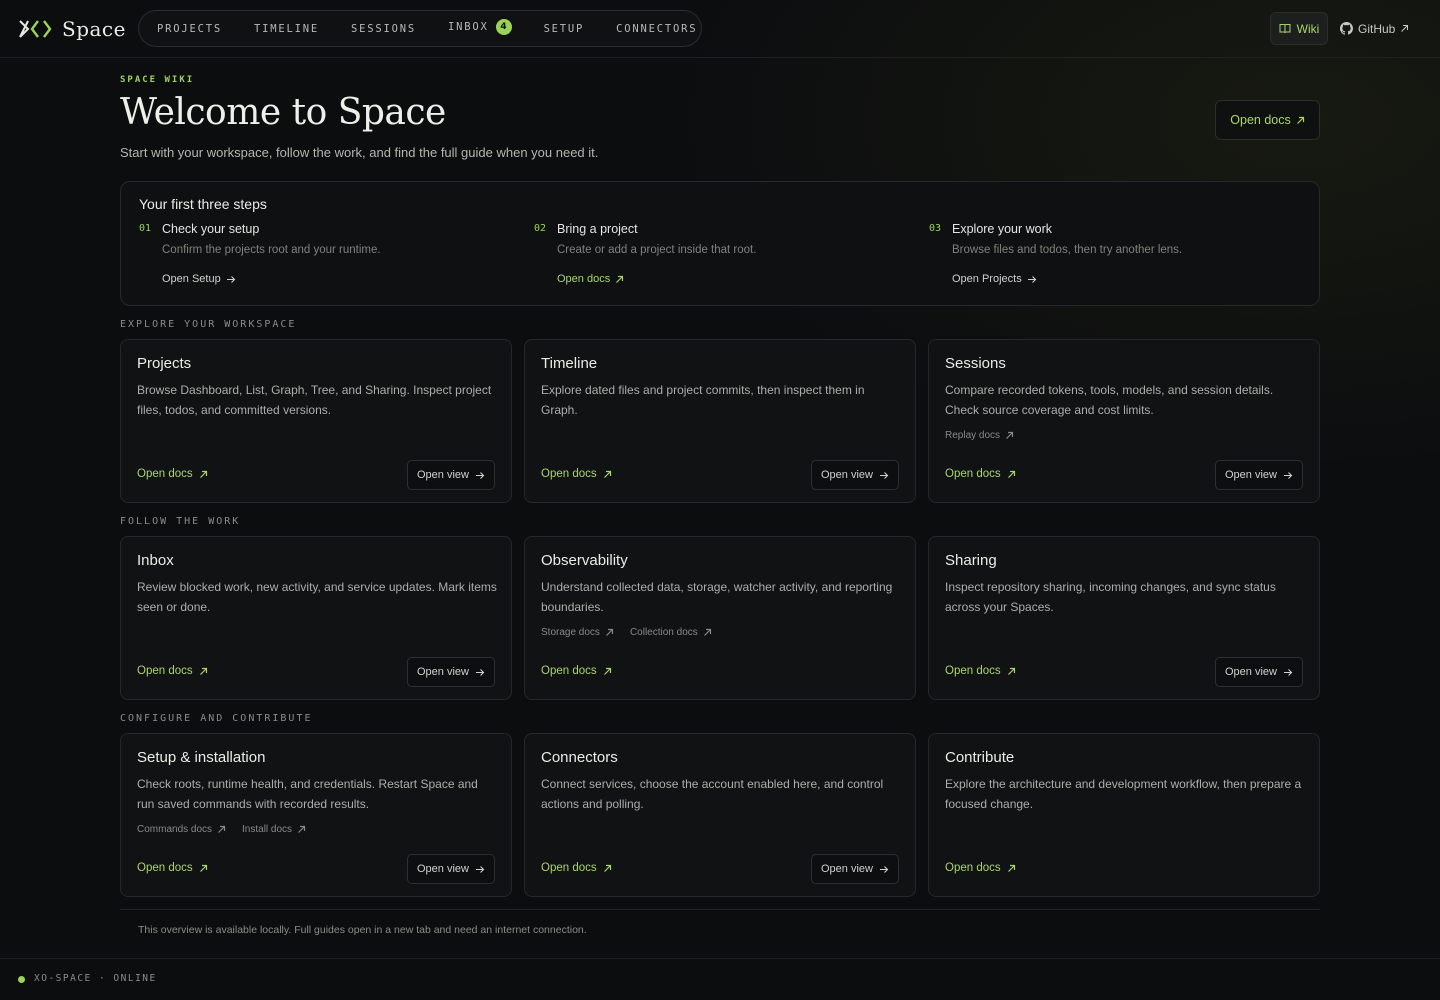 The height and width of the screenshot is (1000, 1440). I want to click on nav-timeline: TIMELINE, so click(286, 29).